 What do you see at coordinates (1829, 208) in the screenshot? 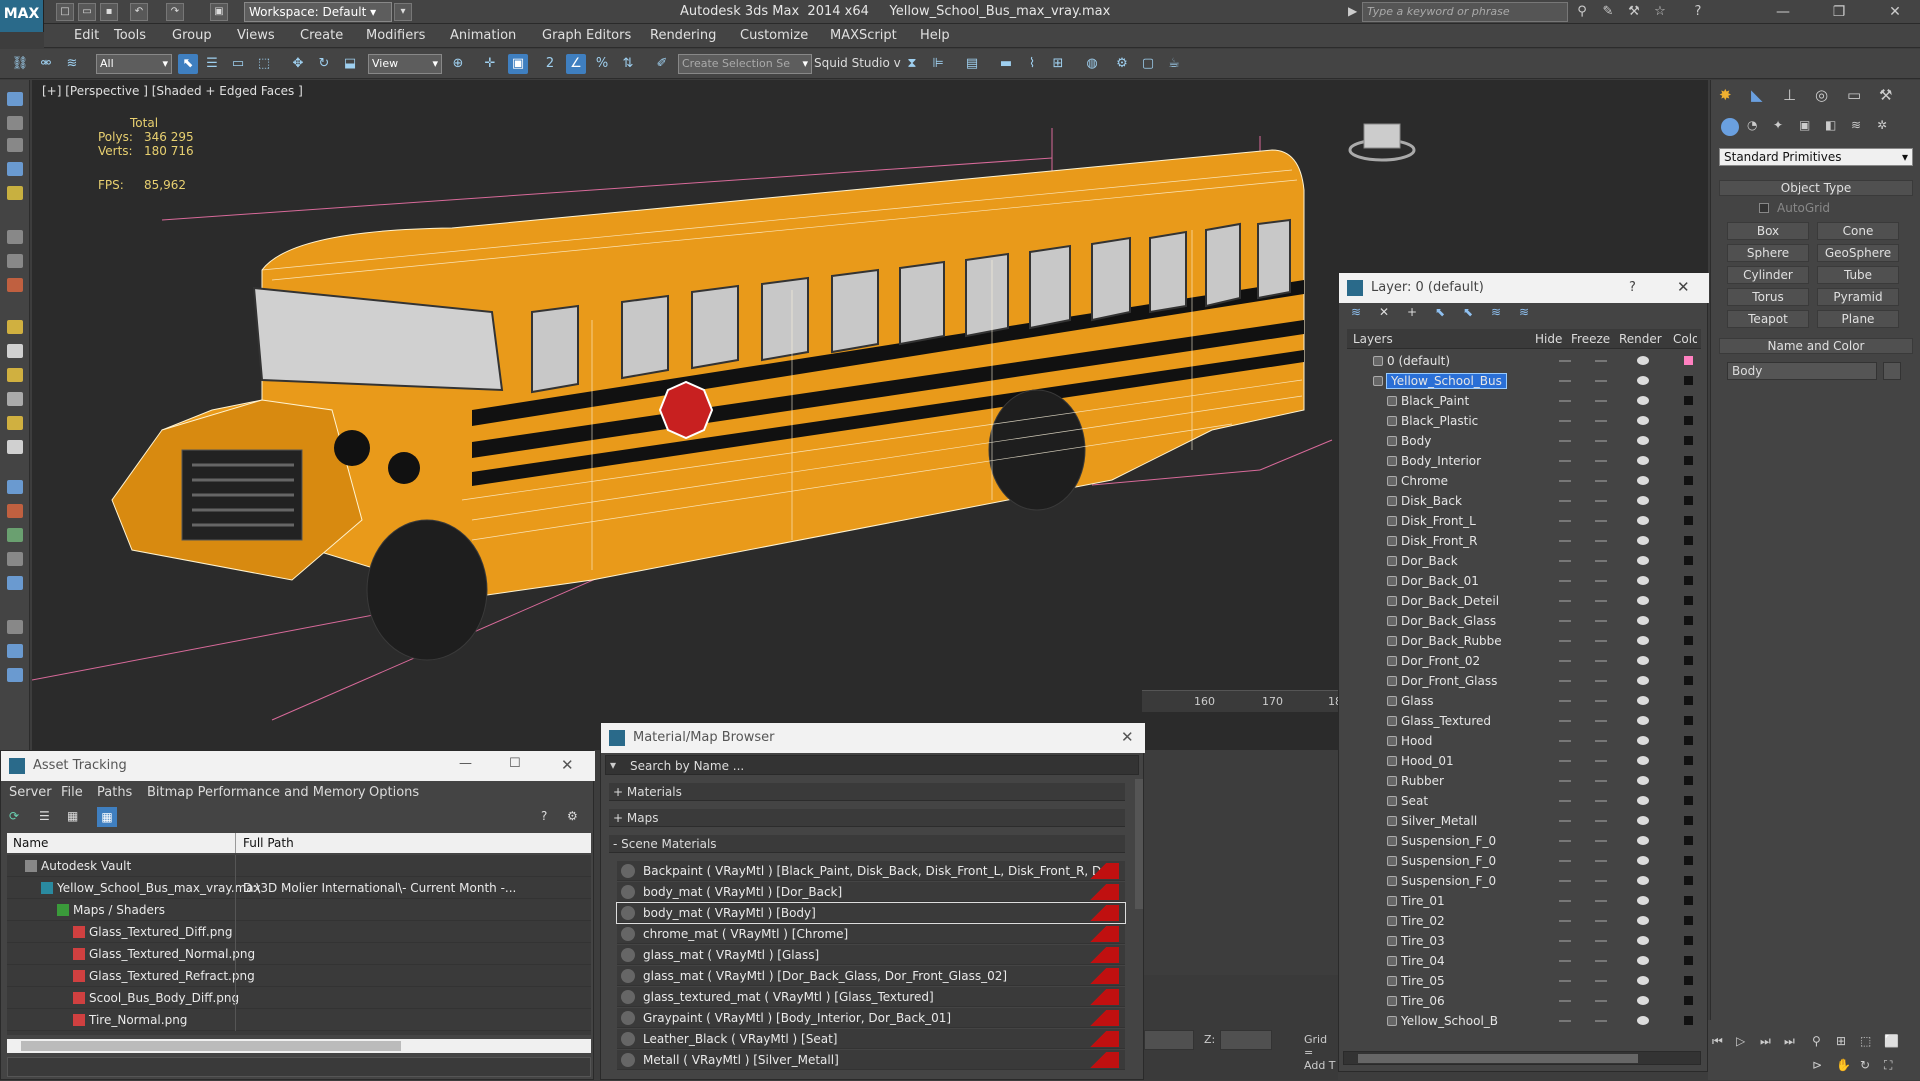
I see `autogrid-checkbox: AutoGrid` at bounding box center [1829, 208].